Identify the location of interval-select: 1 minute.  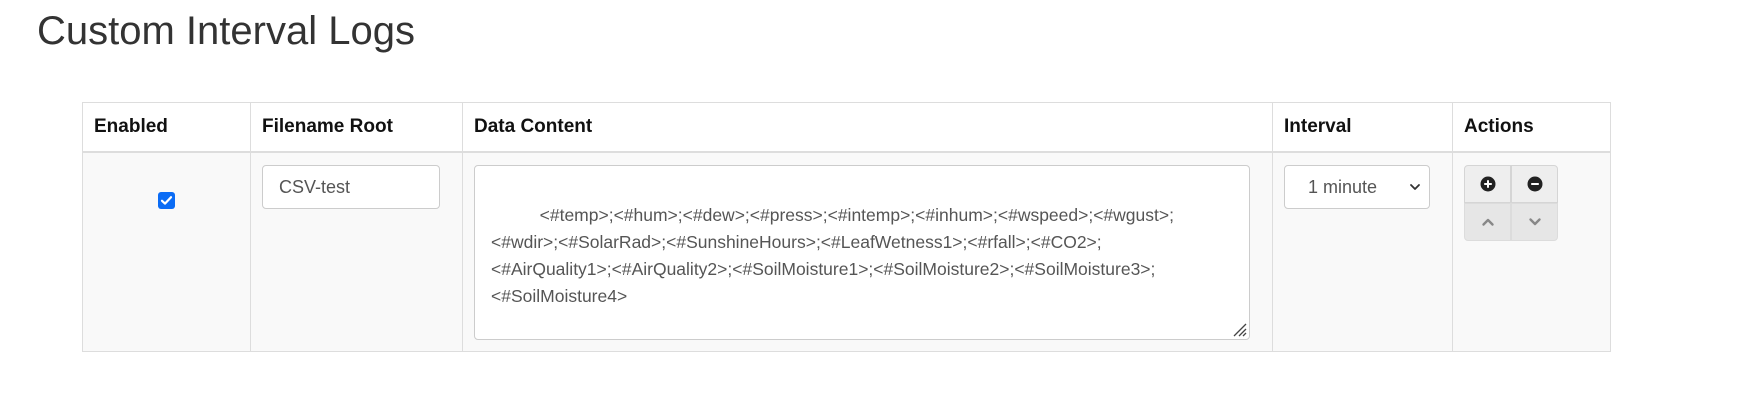
(1357, 187).